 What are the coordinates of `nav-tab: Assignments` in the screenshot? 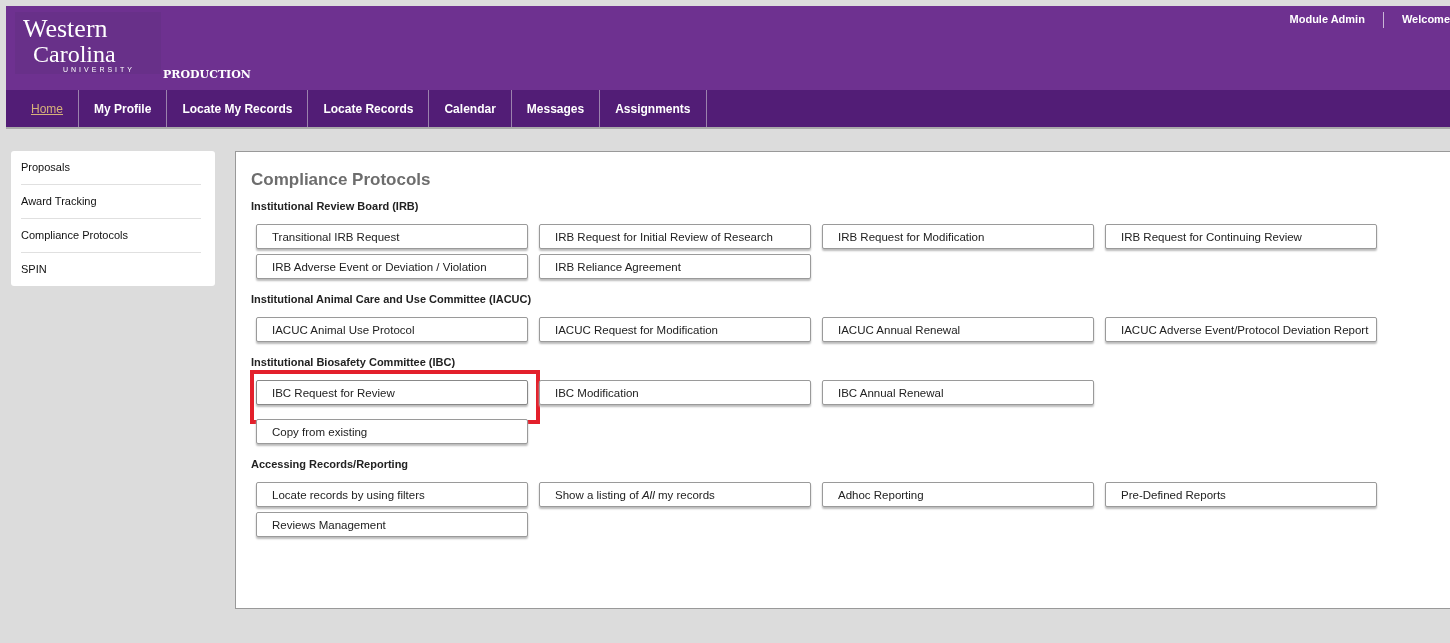 It's located at (653, 108).